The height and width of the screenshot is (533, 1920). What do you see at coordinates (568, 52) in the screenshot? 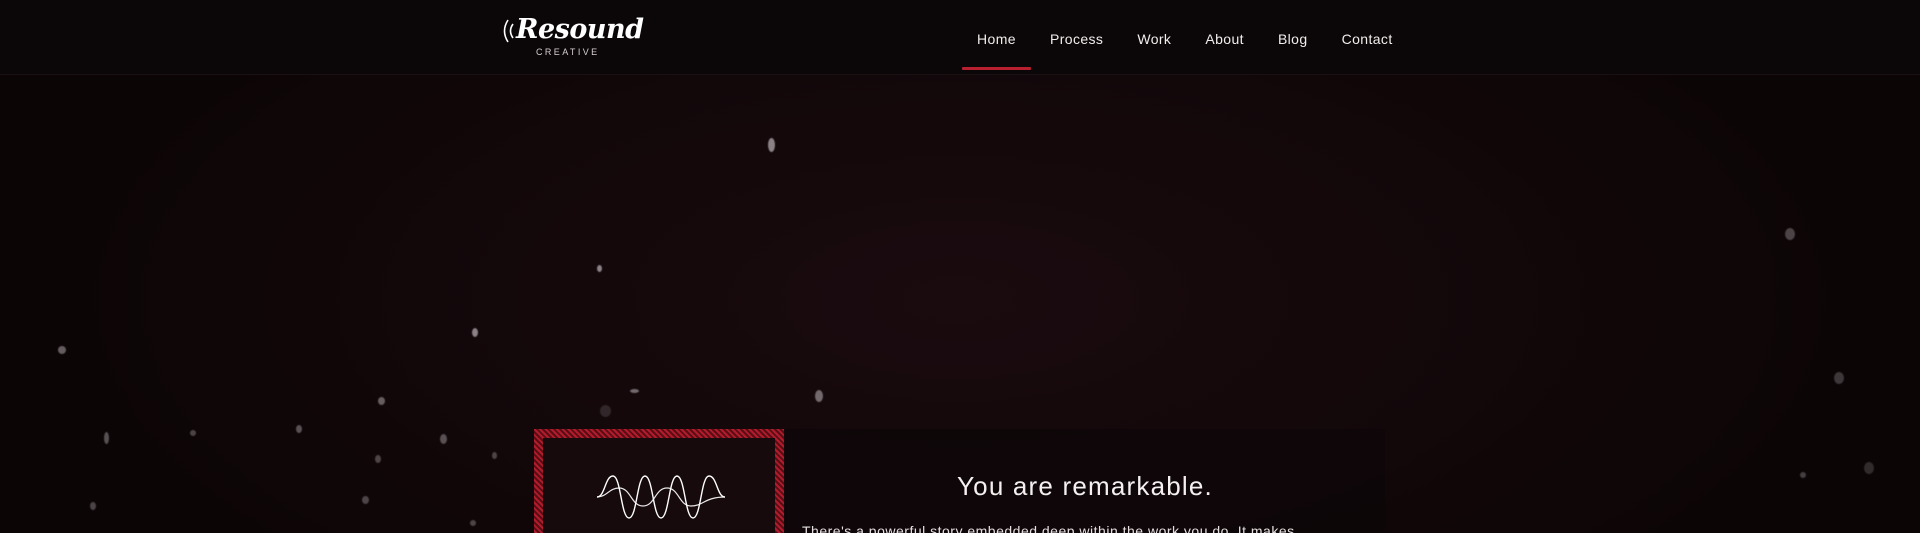
I see `logo-subtitle: CREATIVE` at bounding box center [568, 52].